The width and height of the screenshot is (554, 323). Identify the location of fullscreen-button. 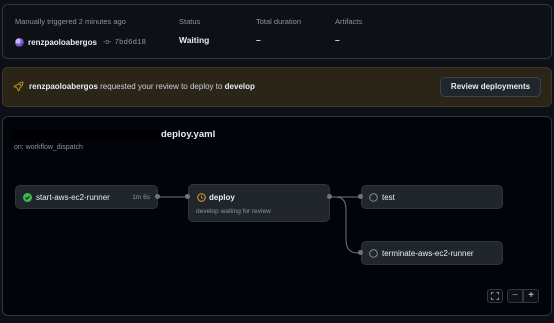
(495, 296).